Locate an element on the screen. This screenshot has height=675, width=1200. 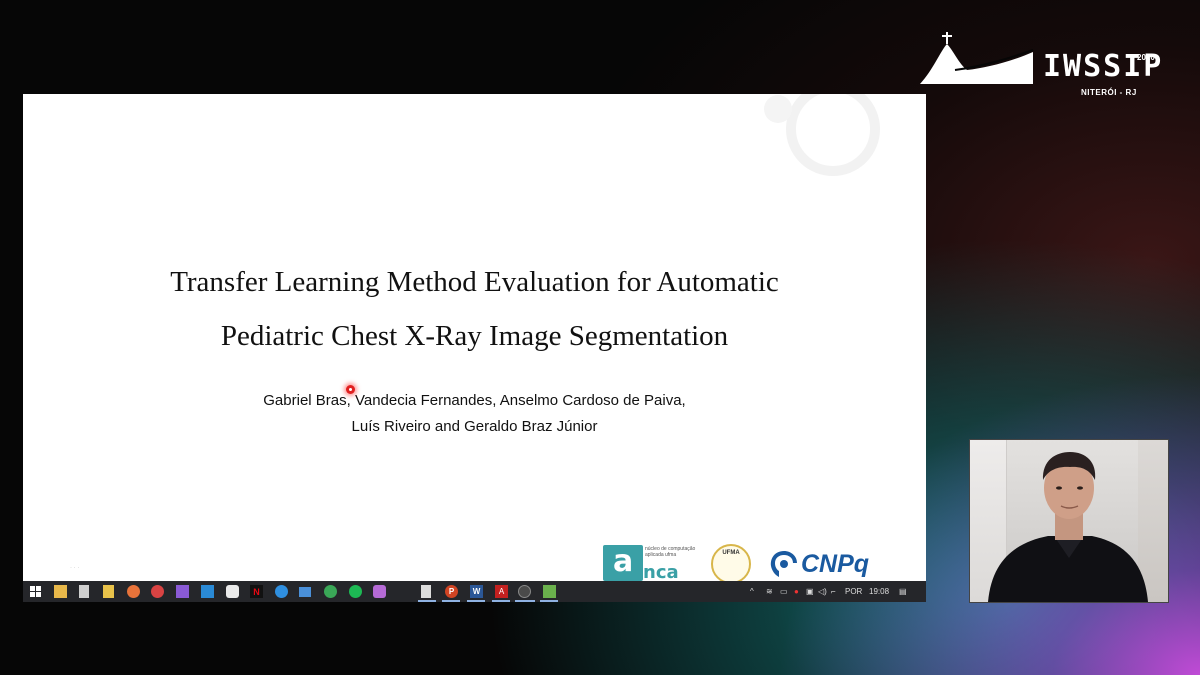
document-icon is located at coordinates (426, 591).